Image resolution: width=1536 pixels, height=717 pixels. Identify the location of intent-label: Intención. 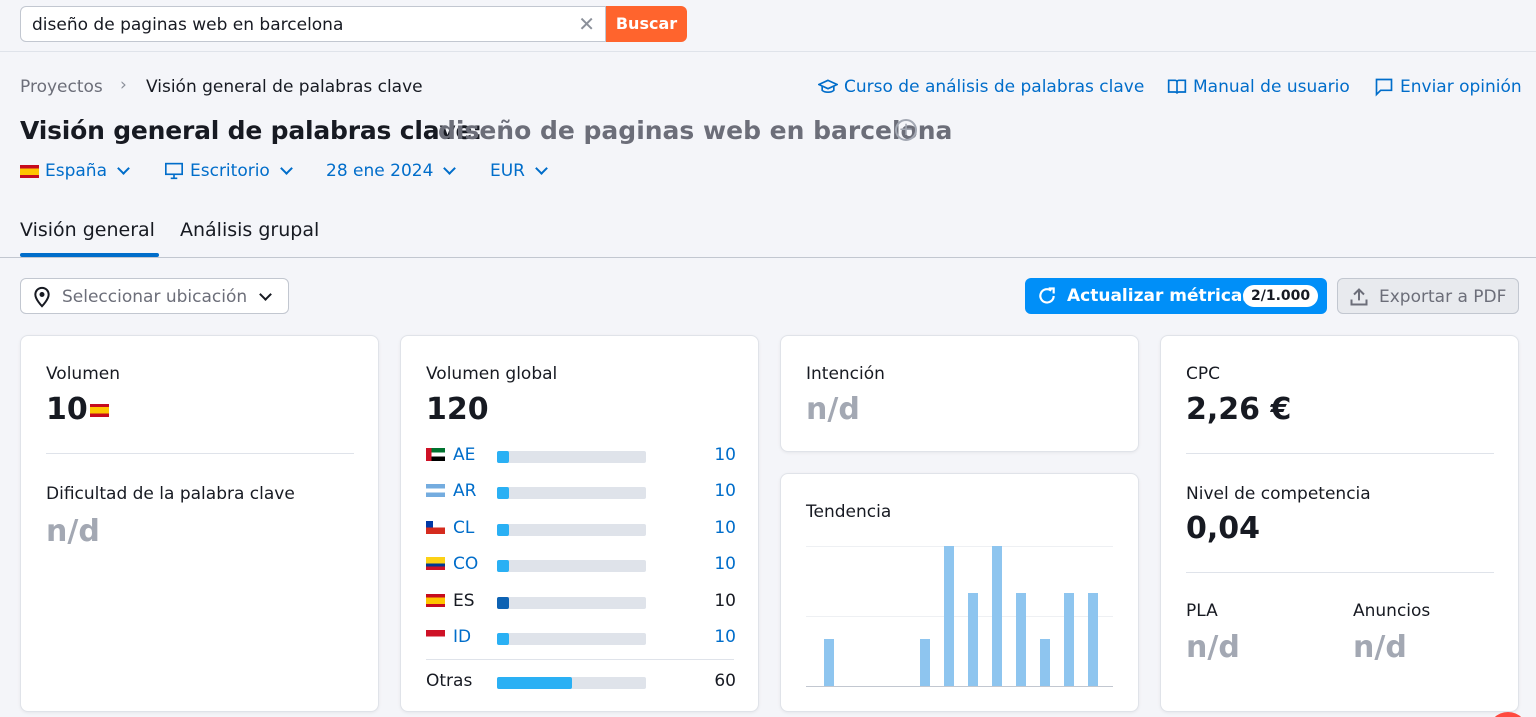
(845, 374).